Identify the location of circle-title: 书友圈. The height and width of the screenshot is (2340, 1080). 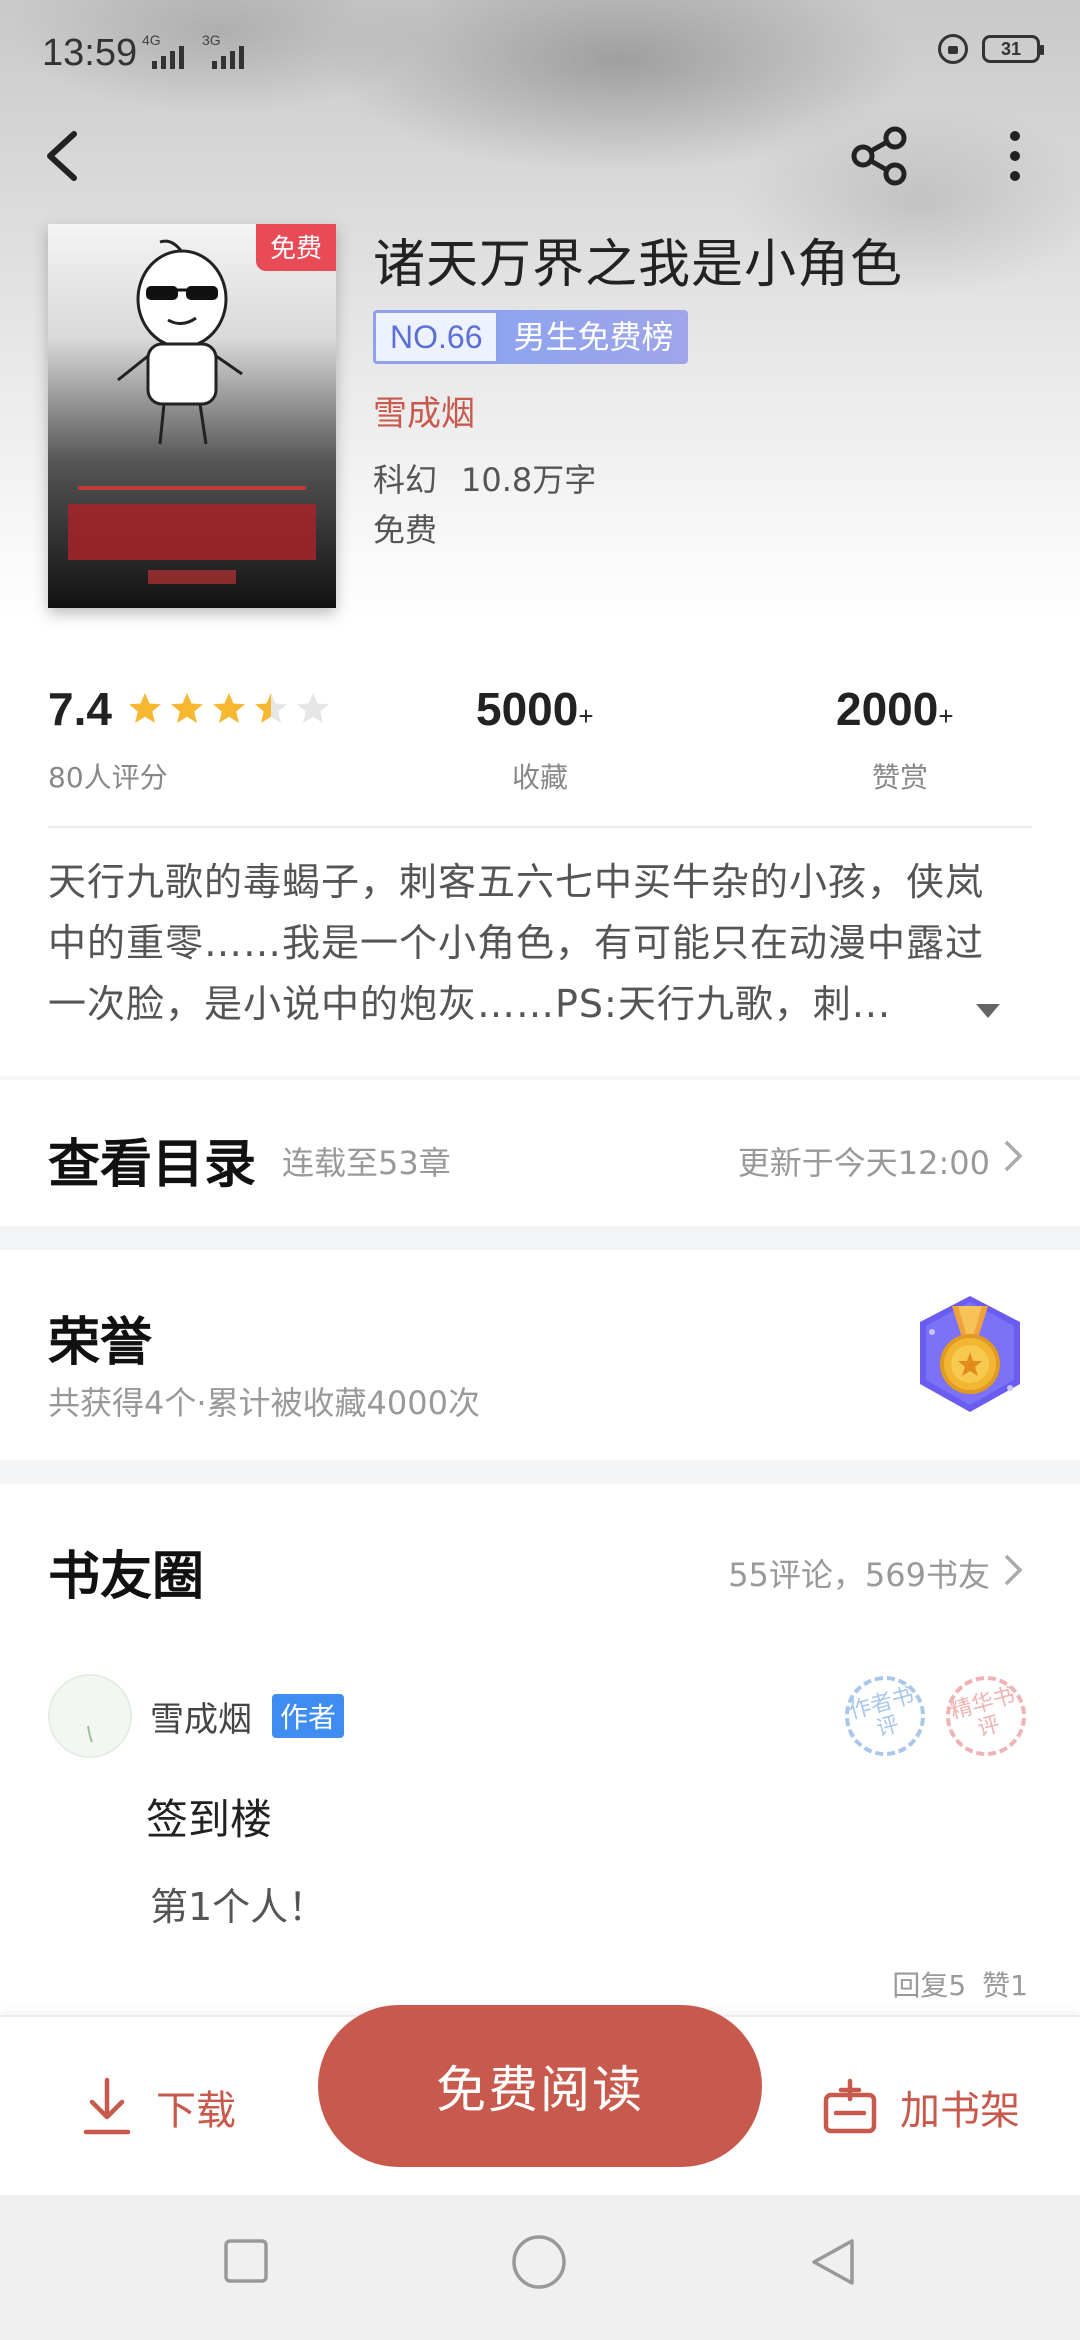
(126, 1576).